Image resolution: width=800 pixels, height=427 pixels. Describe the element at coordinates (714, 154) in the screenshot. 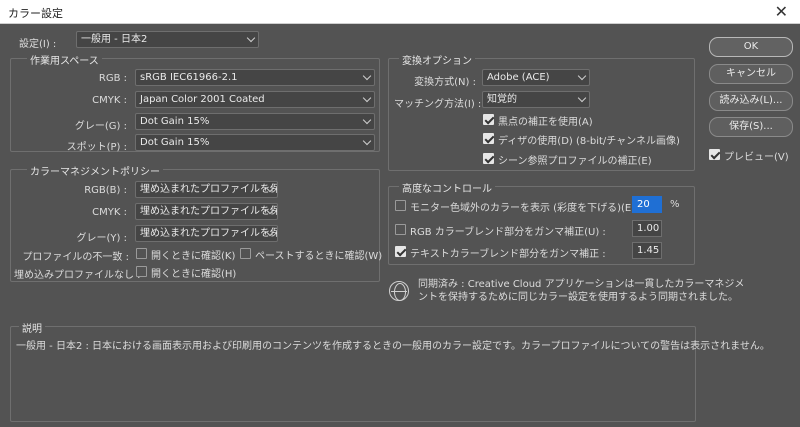

I see `preview-checkbox` at that location.